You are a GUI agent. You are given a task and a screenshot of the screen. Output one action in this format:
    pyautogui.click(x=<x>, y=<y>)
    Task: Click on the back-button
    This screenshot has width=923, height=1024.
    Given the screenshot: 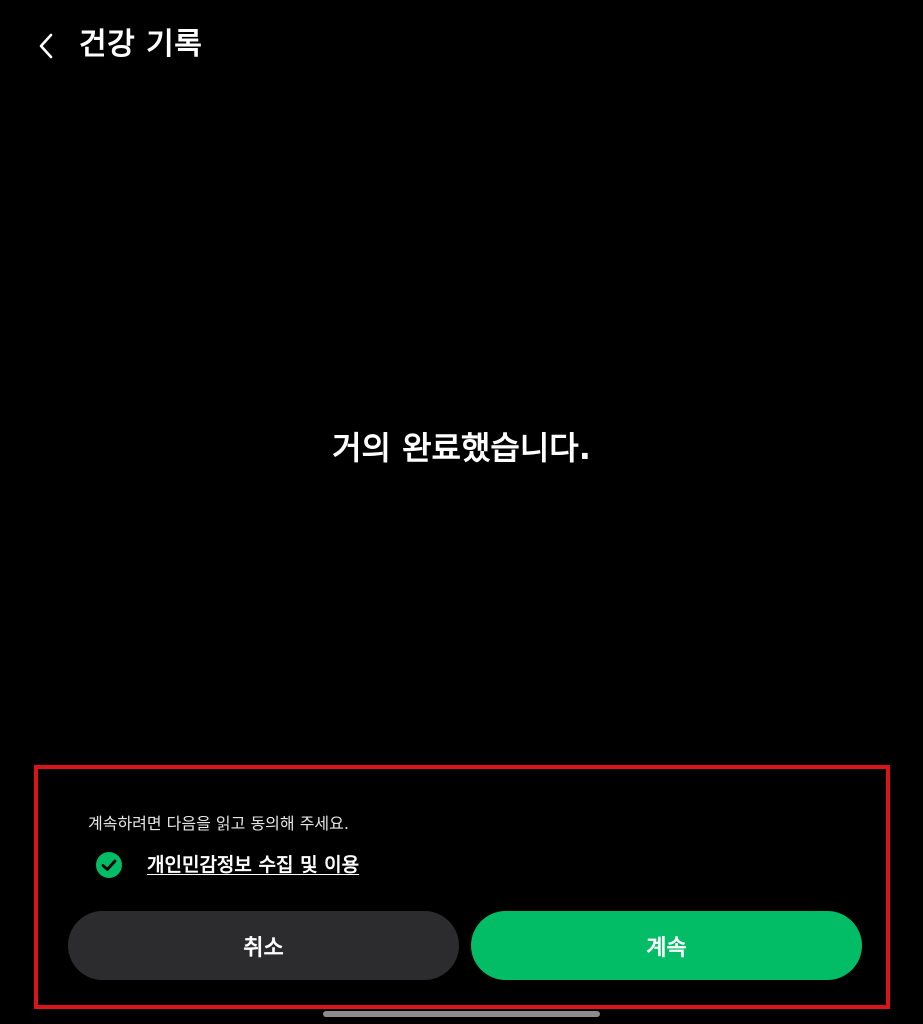 What is the action you would take?
    pyautogui.click(x=46, y=46)
    